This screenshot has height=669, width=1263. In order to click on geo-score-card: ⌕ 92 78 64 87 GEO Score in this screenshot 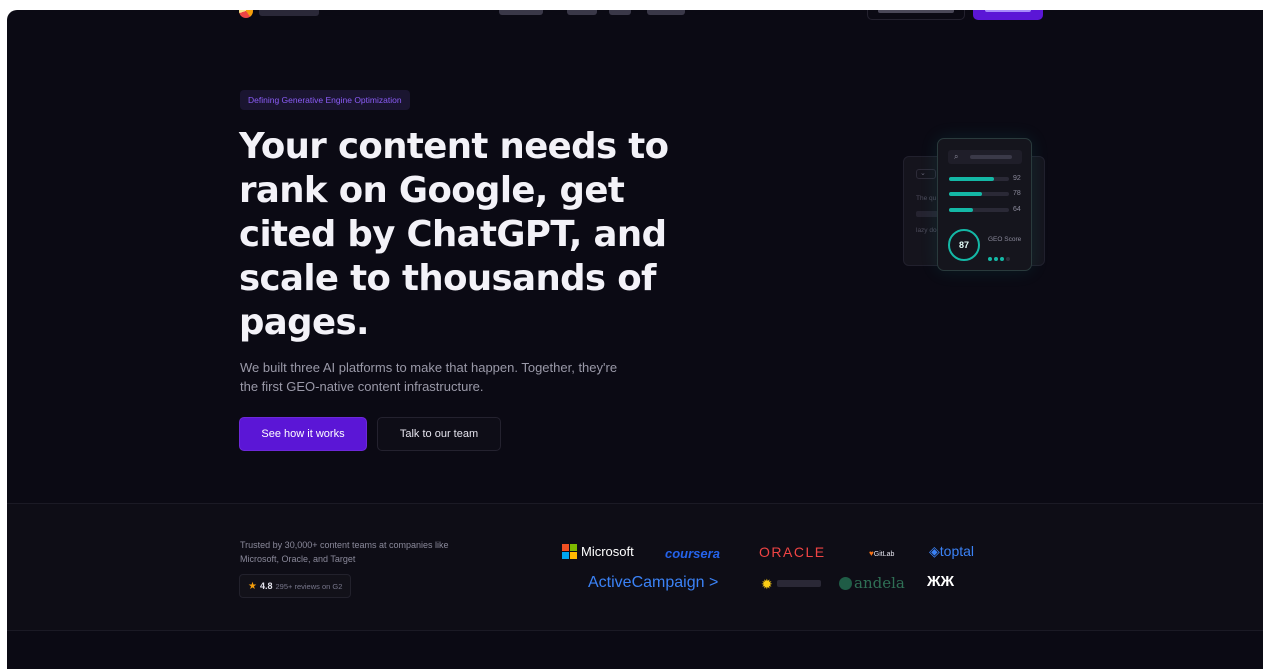, I will do `click(984, 204)`.